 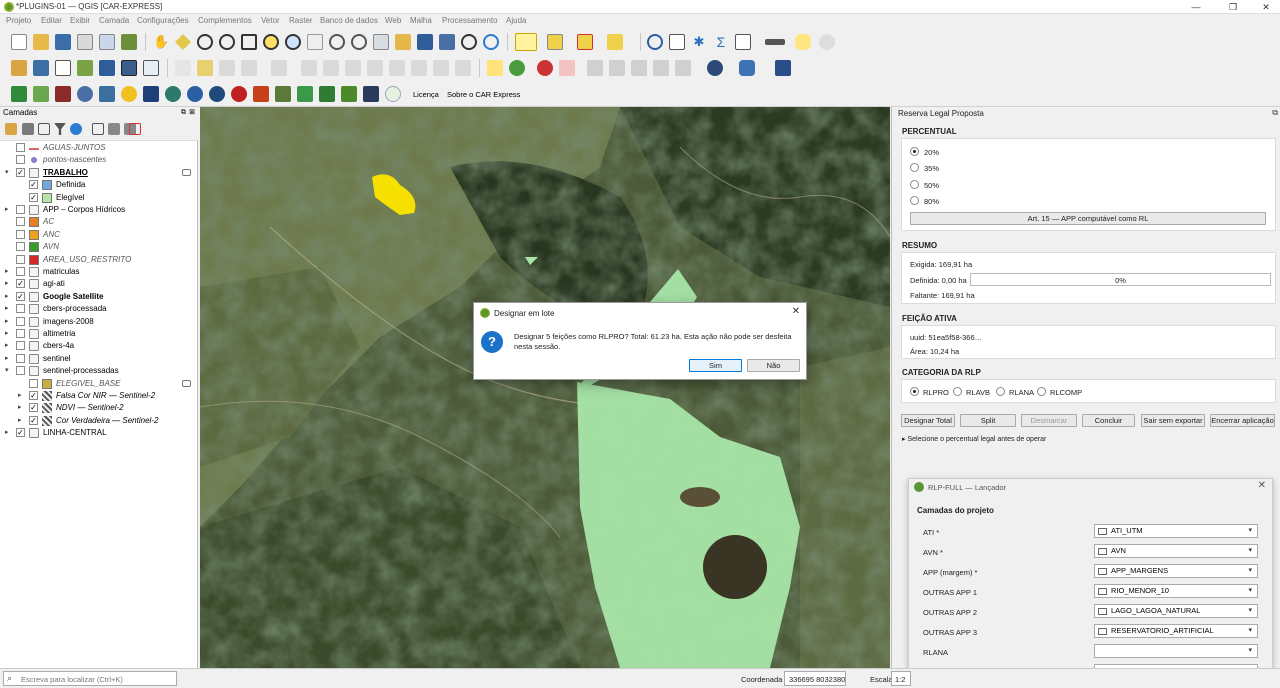 What do you see at coordinates (425, 42) in the screenshot?
I see `show-bookmarks-icon` at bounding box center [425, 42].